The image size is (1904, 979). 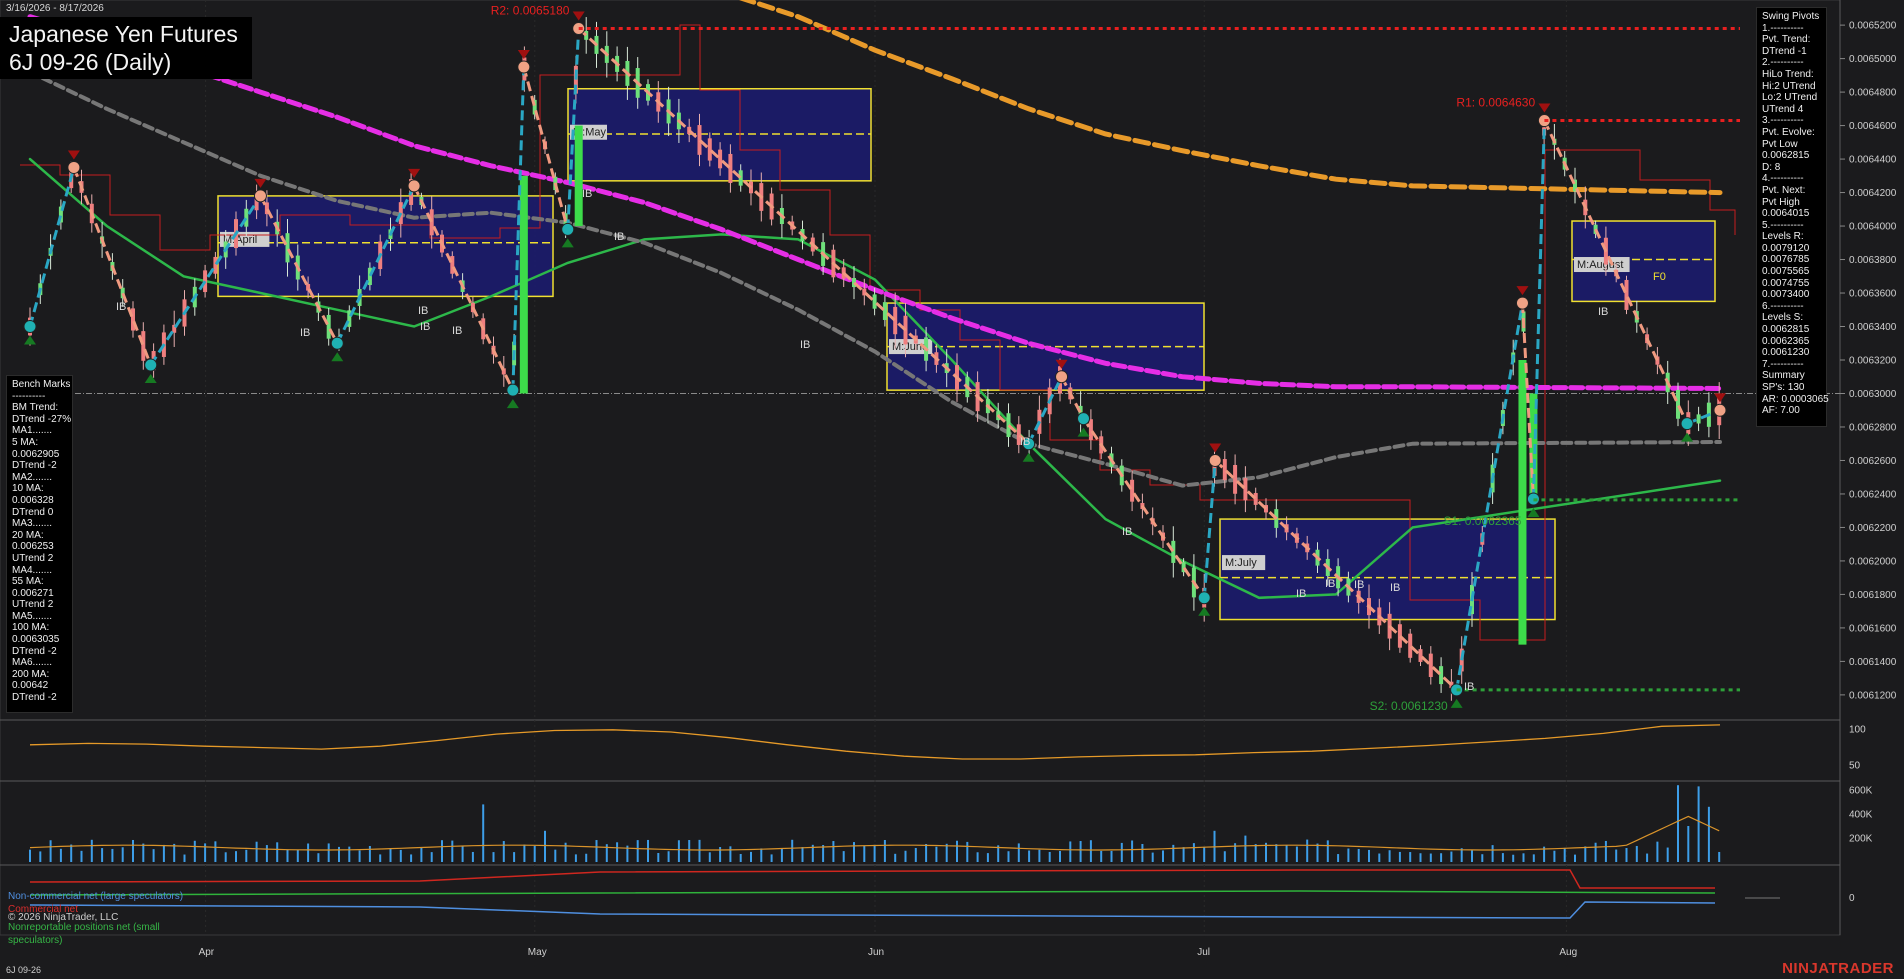 I want to click on bench-marks-line: 0.006328, so click(x=33, y=500).